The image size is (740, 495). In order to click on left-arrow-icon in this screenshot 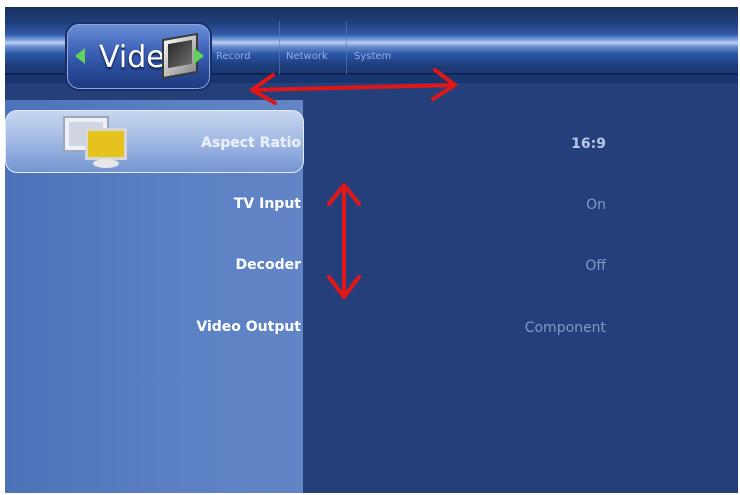, I will do `click(80, 56)`.